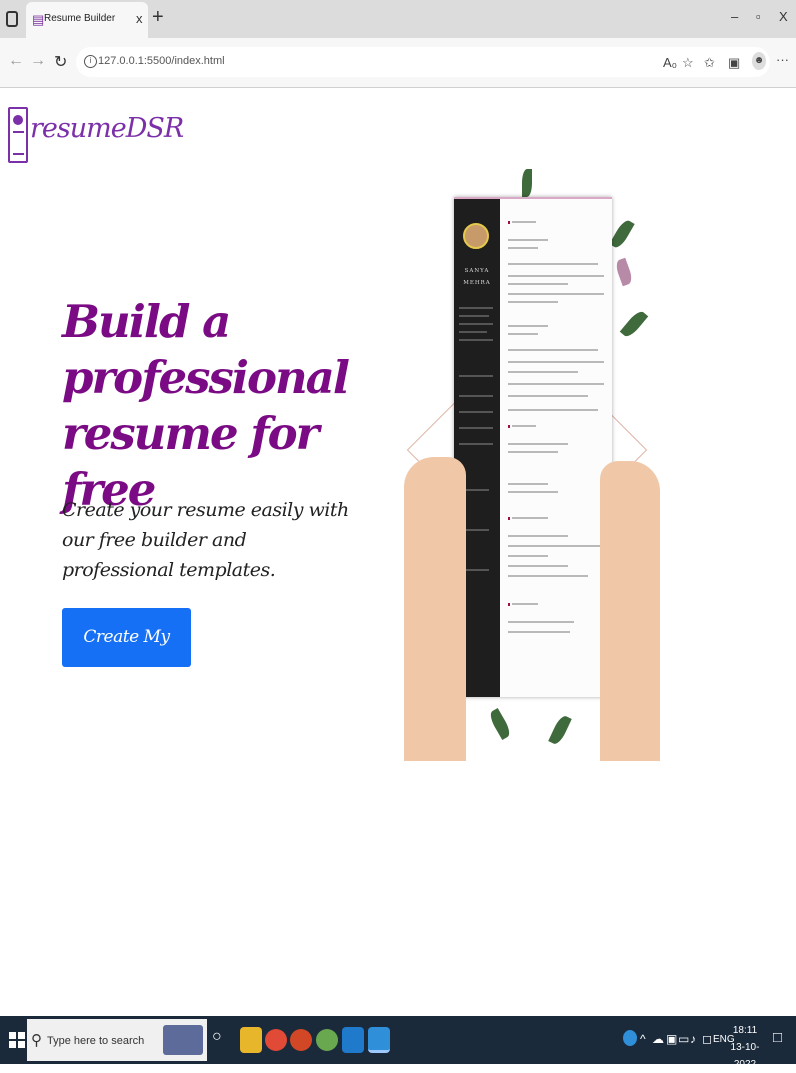 The image size is (796, 1073). Describe the element at coordinates (758, 16) in the screenshot. I see `restore-button: ▫` at that location.